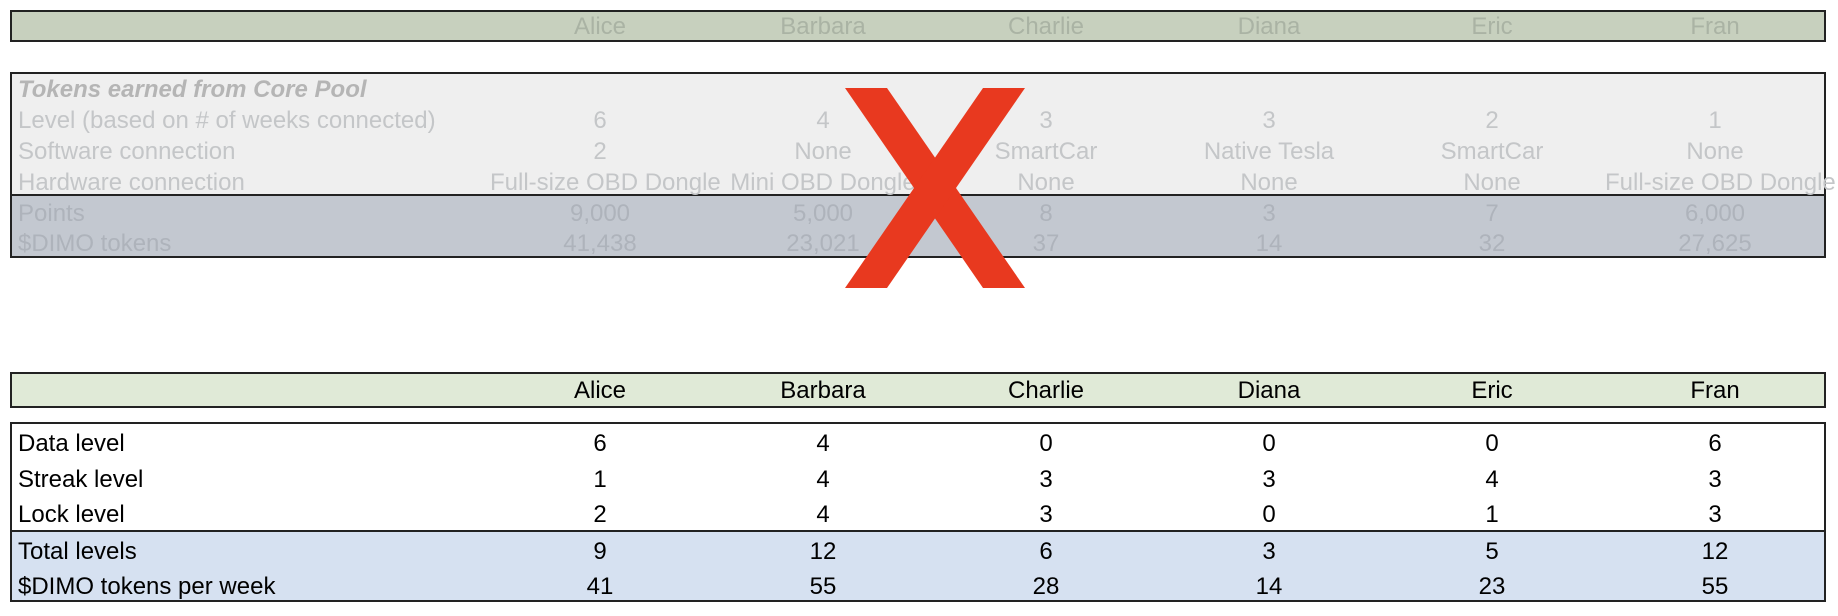 The height and width of the screenshot is (616, 1838). Describe the element at coordinates (918, 480) in the screenshot. I see `row-streak-level: Streak level 1 4 3 3 4 3` at that location.